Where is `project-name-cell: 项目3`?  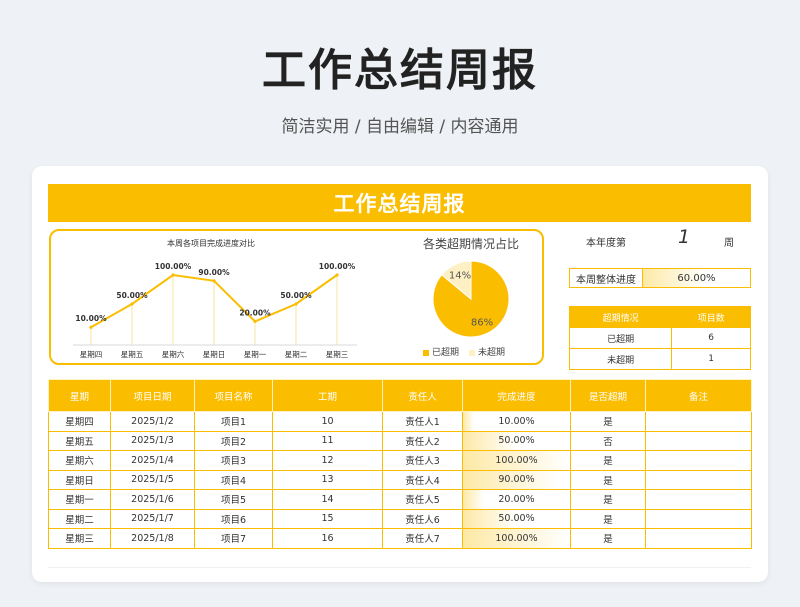 project-name-cell: 项目3 is located at coordinates (233, 460).